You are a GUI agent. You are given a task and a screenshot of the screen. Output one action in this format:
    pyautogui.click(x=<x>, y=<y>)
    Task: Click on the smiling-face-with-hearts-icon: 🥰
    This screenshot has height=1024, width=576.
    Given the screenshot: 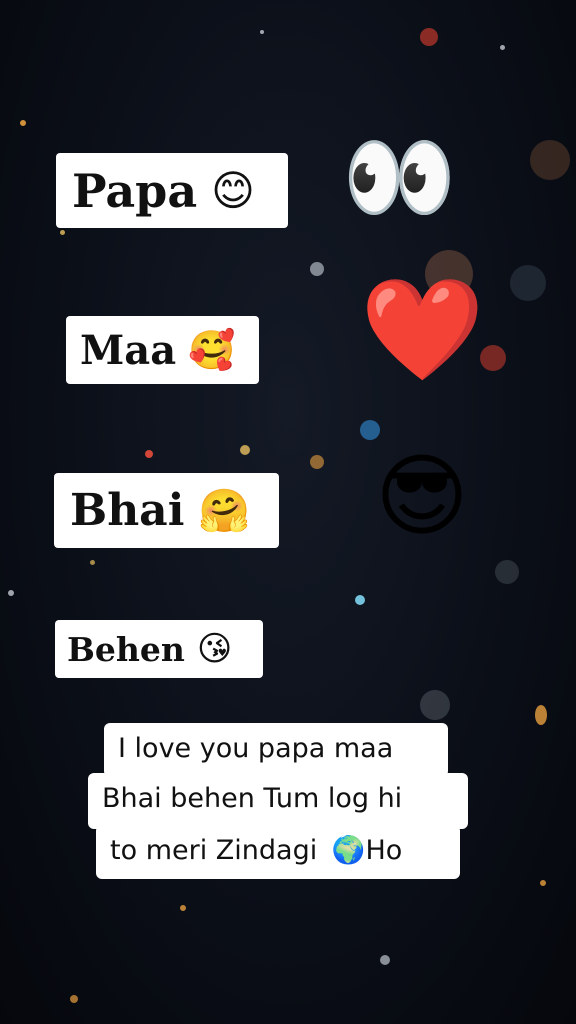 What is the action you would take?
    pyautogui.click(x=212, y=349)
    